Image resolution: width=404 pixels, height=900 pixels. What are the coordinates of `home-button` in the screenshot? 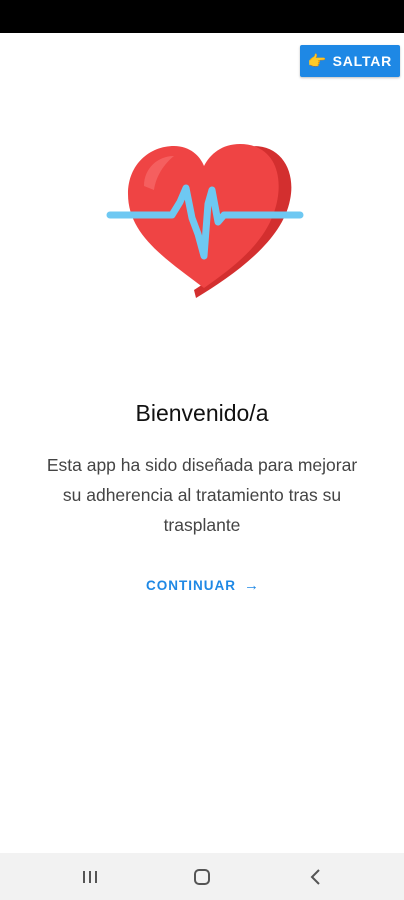 It's located at (202, 877).